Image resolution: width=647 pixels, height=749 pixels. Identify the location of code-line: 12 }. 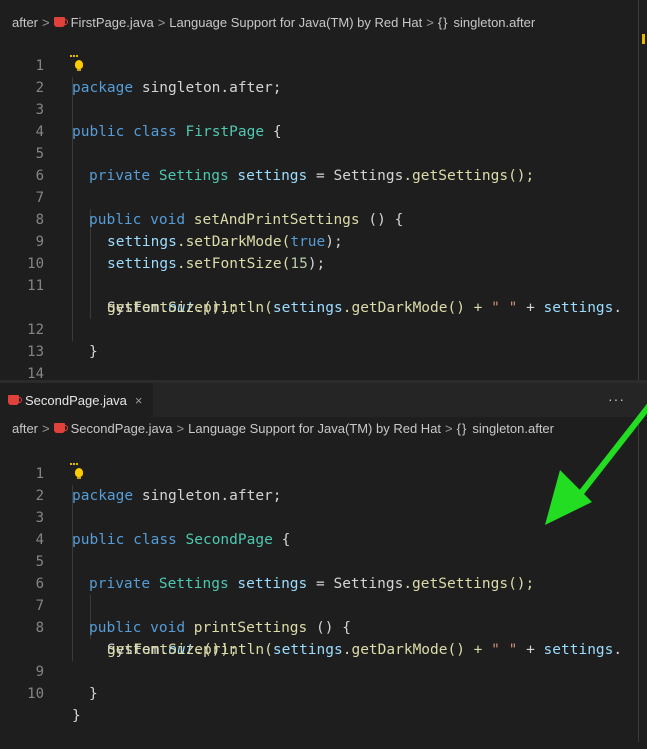
(323, 328).